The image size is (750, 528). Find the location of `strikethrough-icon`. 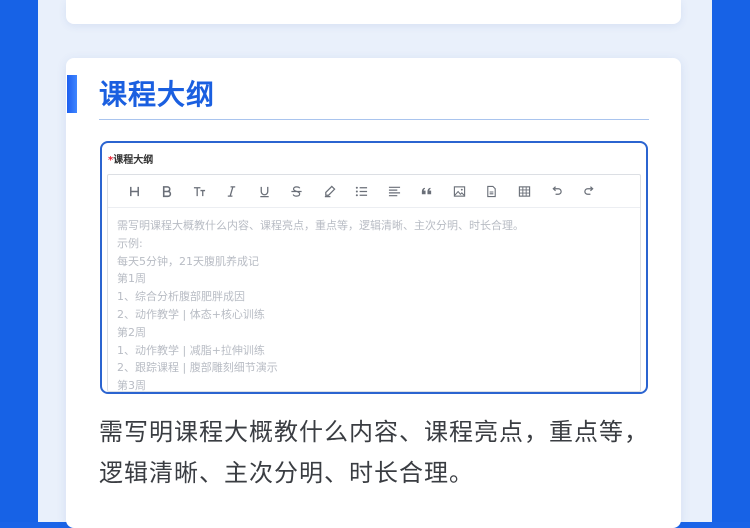

strikethrough-icon is located at coordinates (297, 191).